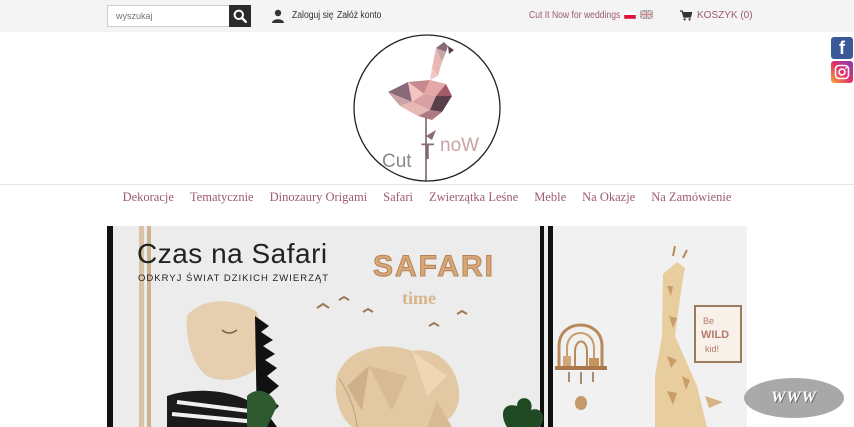 This screenshot has height=427, width=854. I want to click on instagram-button, so click(842, 72).